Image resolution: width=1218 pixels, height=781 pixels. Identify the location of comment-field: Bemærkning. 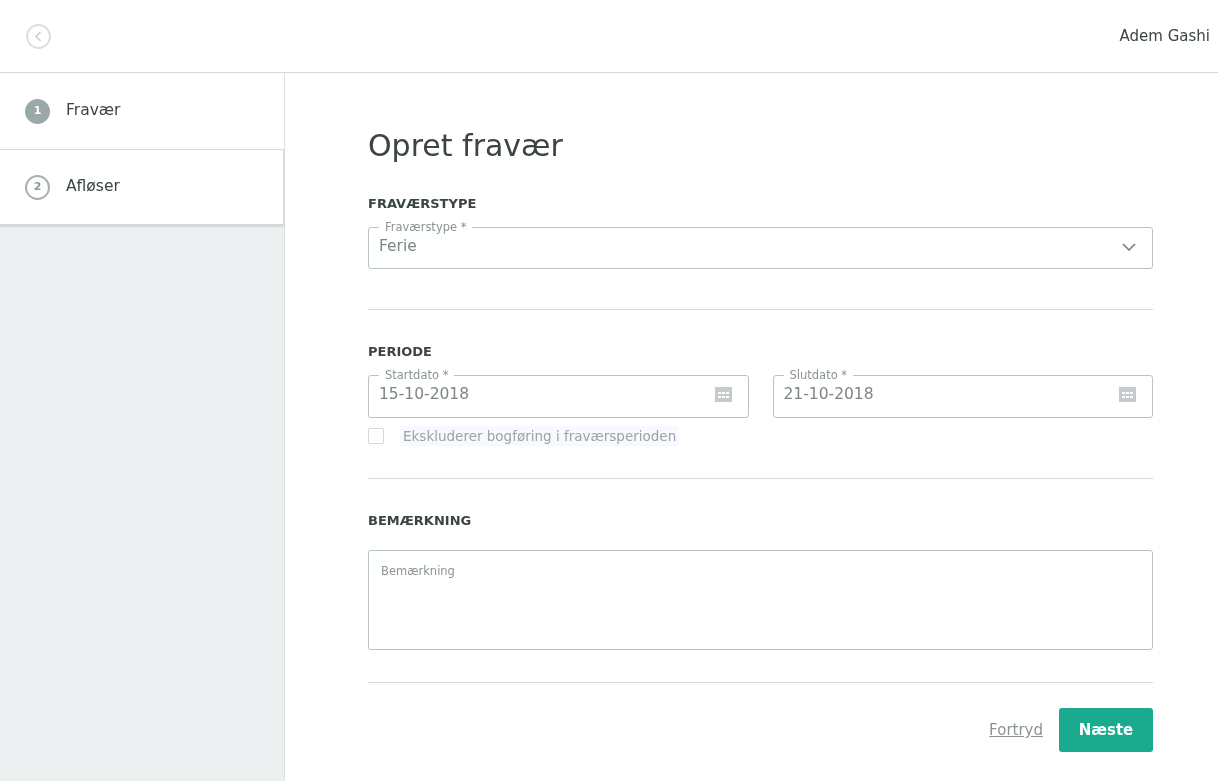
(760, 600).